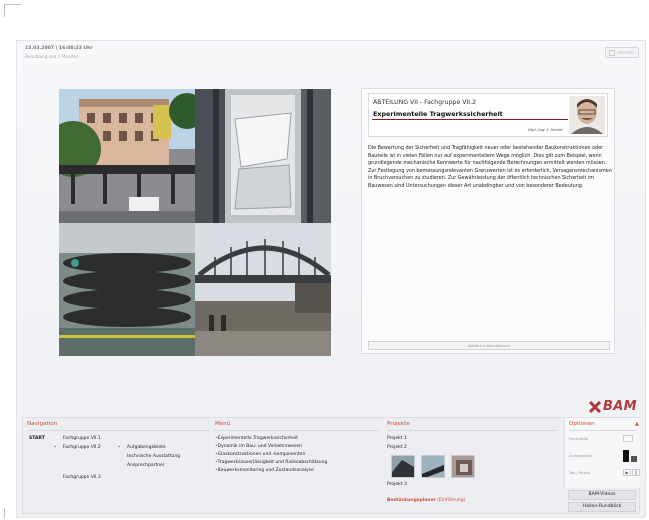 This screenshot has width=649, height=520. What do you see at coordinates (620, 406) in the screenshot?
I see `bam-logo-text: BAM` at bounding box center [620, 406].